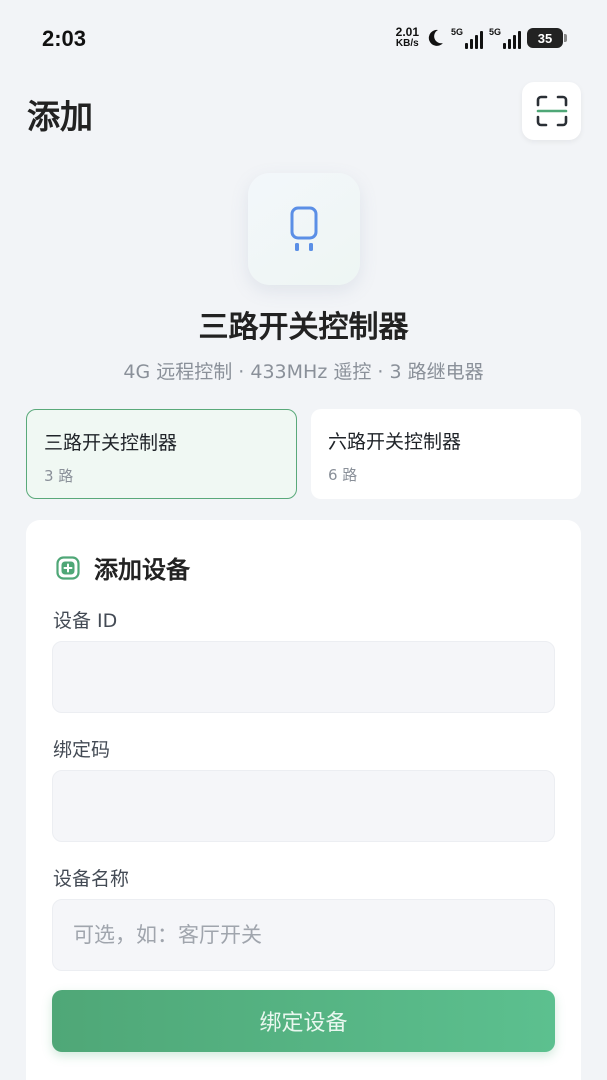  What do you see at coordinates (59, 476) in the screenshot?
I see `model-channels: 3 路` at bounding box center [59, 476].